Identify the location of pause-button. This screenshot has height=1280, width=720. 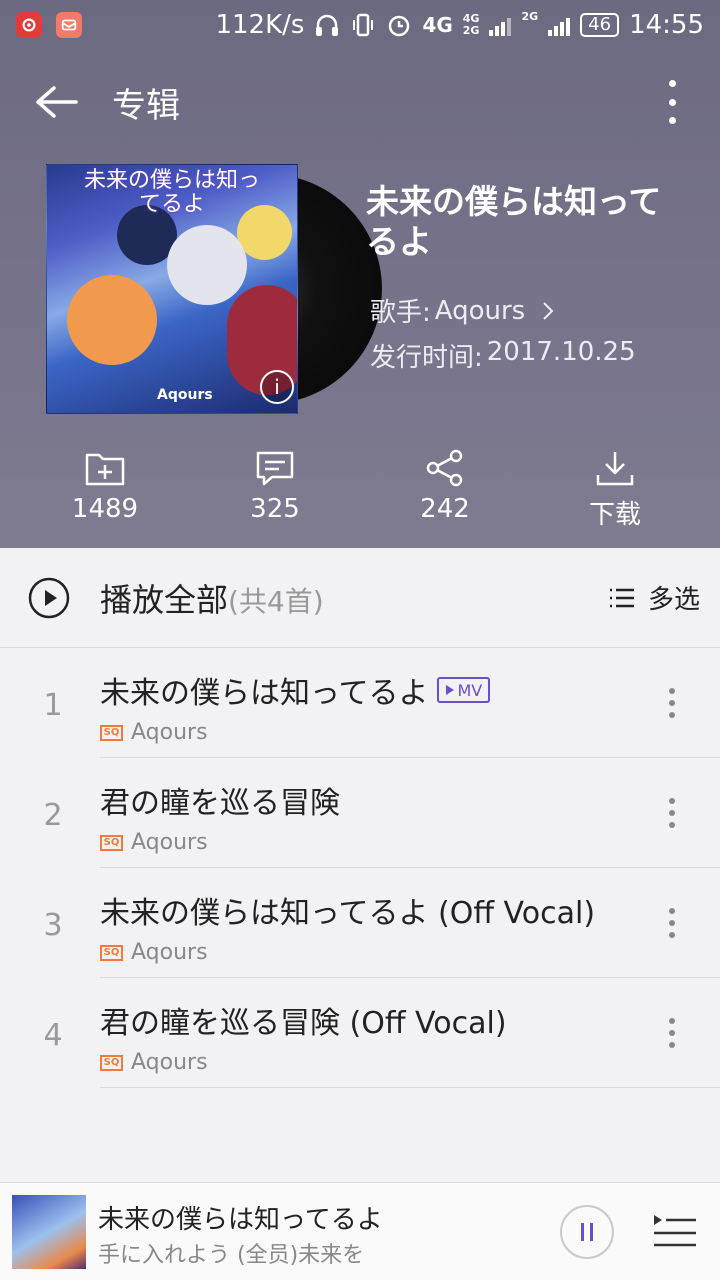
(587, 1232).